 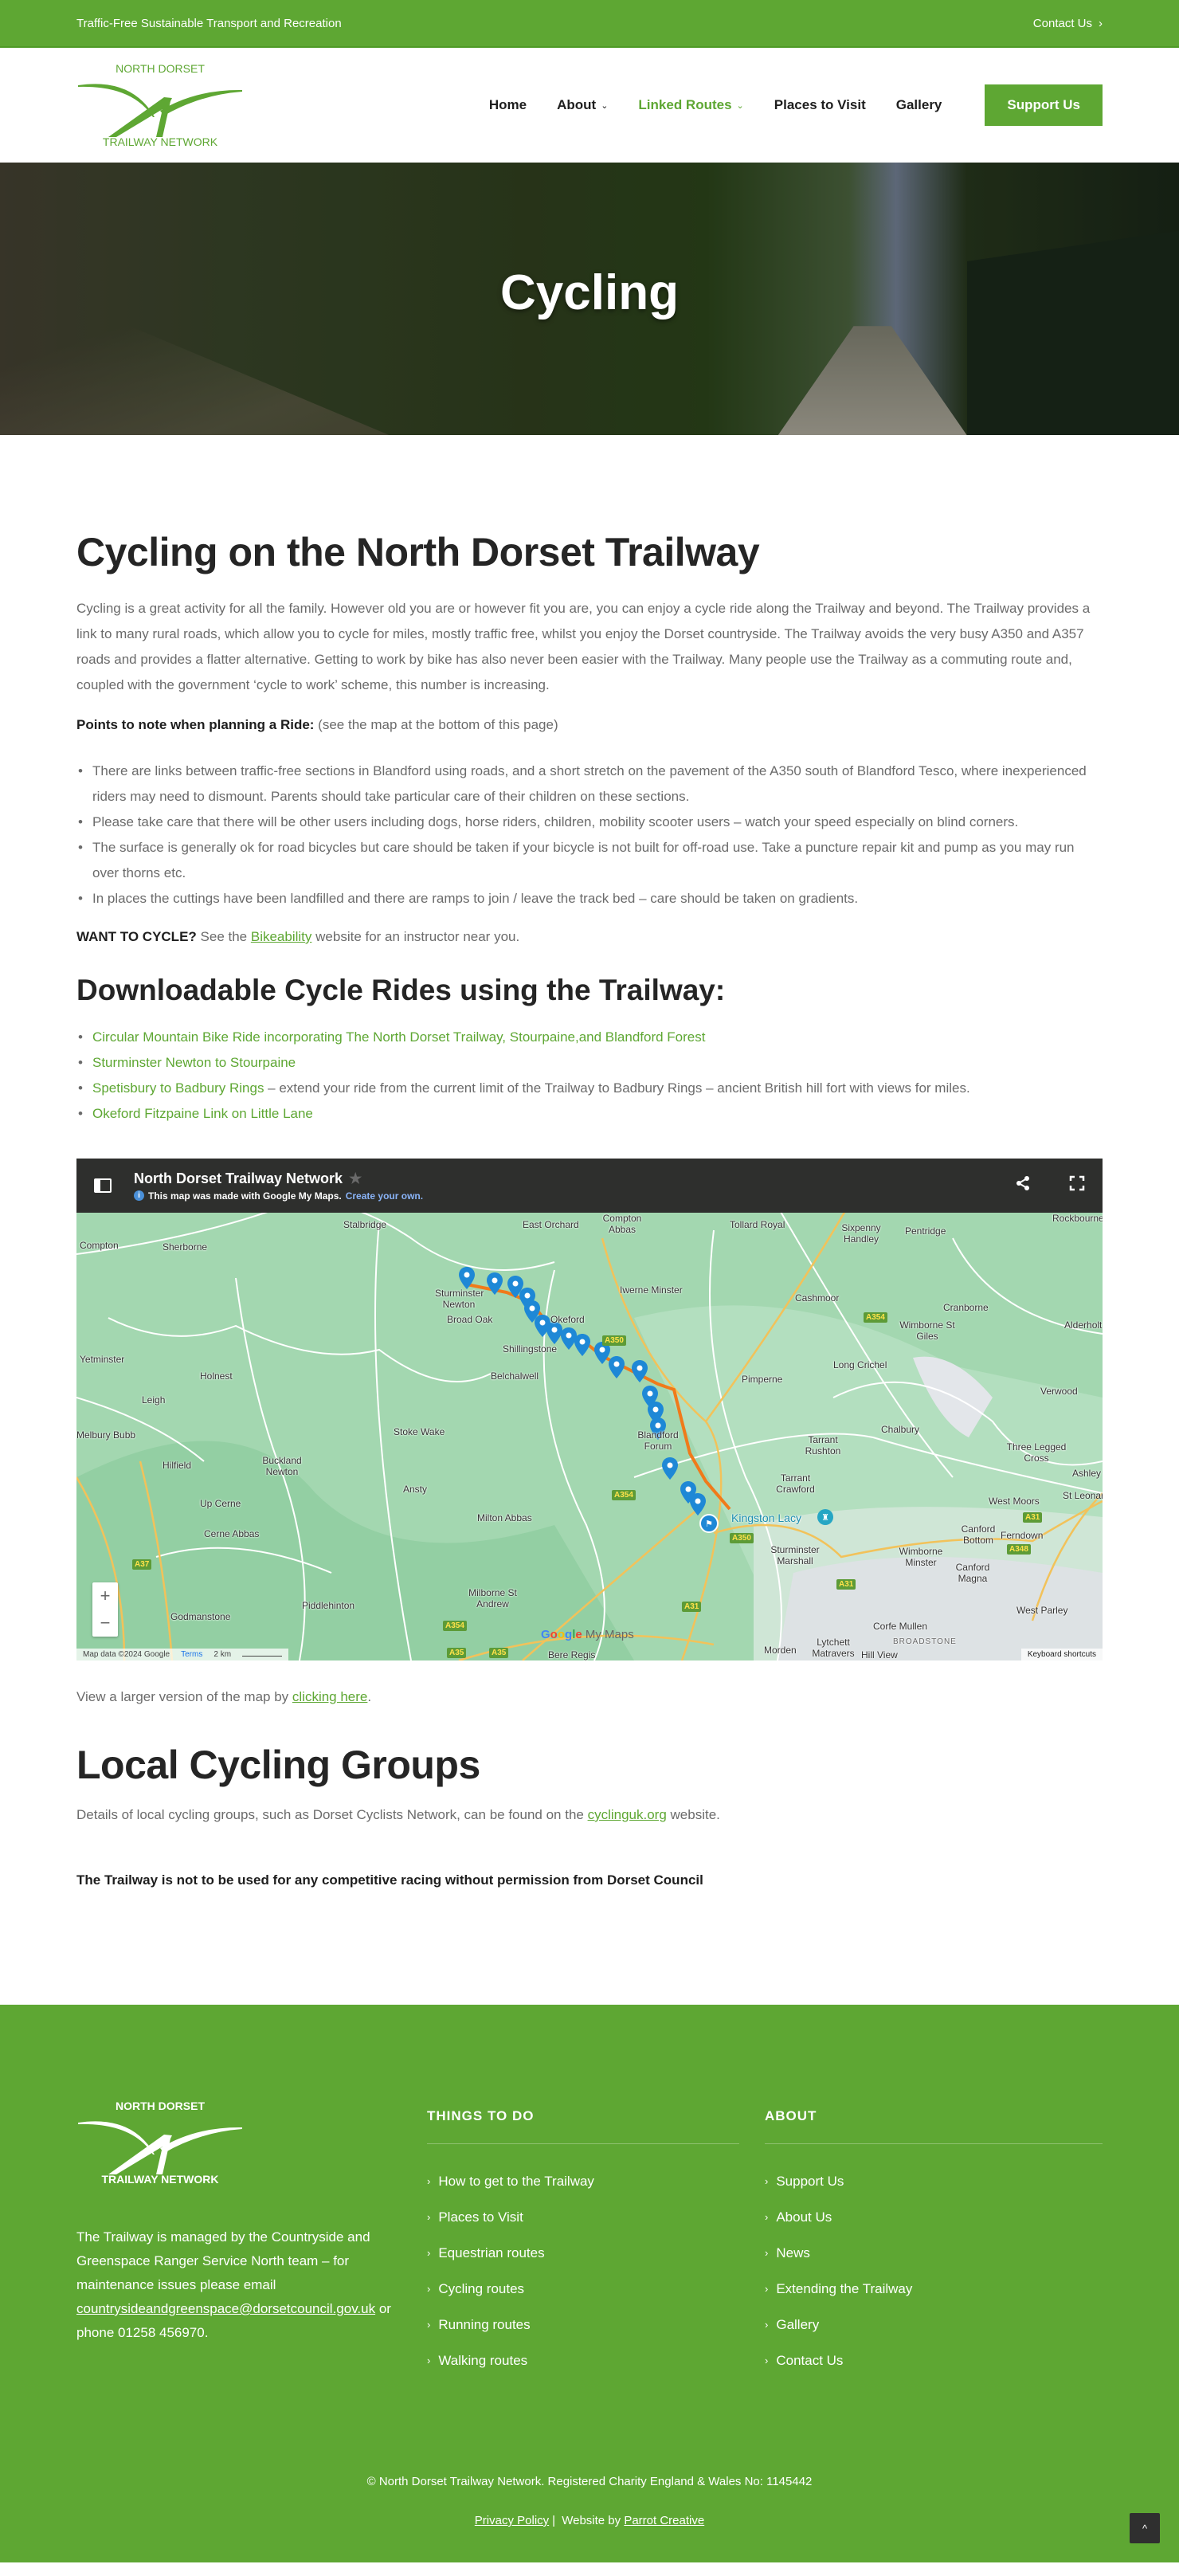 I want to click on footer-link: › Places to Visit, so click(x=596, y=2217).